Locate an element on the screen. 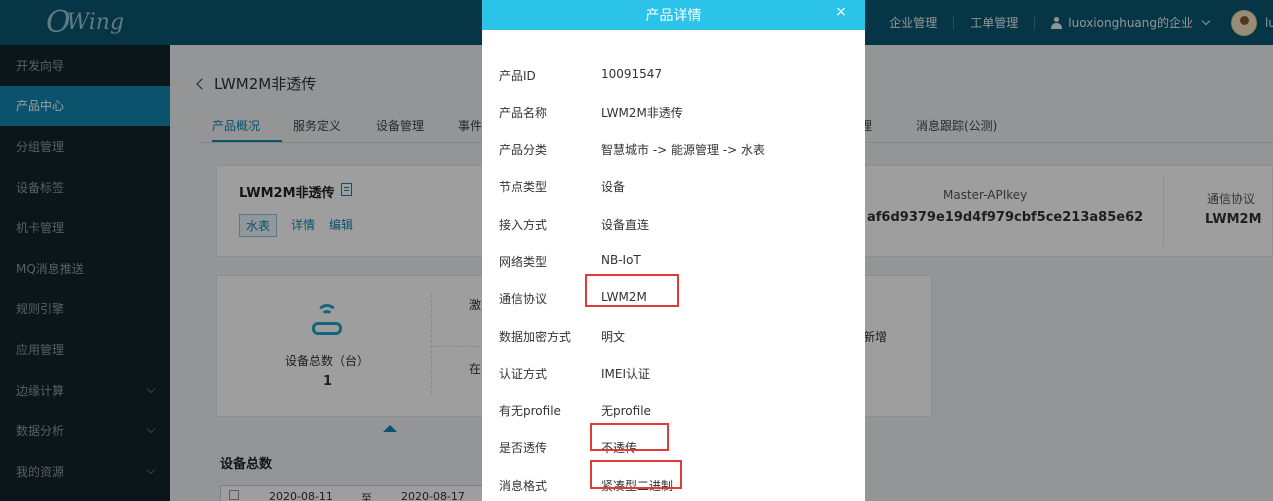 The height and width of the screenshot is (501, 1273). detail-row-product-category: 产品分类 智慧城市 -> 能源管理 -> 水表 is located at coordinates (673, 148).